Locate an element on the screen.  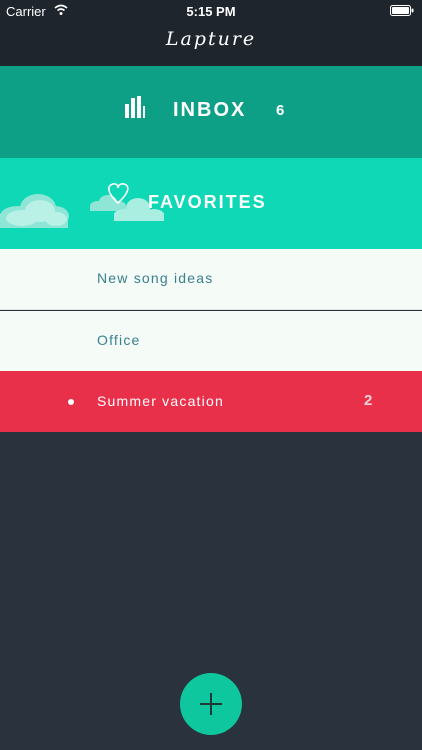
status-time: 5:15 PM is located at coordinates (211, 11).